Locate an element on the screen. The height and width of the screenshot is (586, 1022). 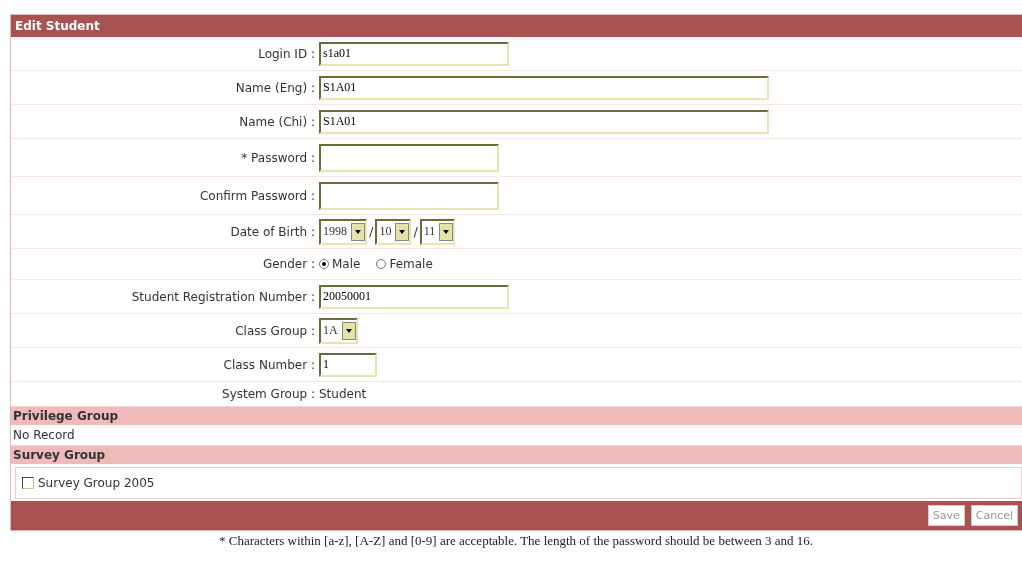
radio-label: Female is located at coordinates (411, 264).